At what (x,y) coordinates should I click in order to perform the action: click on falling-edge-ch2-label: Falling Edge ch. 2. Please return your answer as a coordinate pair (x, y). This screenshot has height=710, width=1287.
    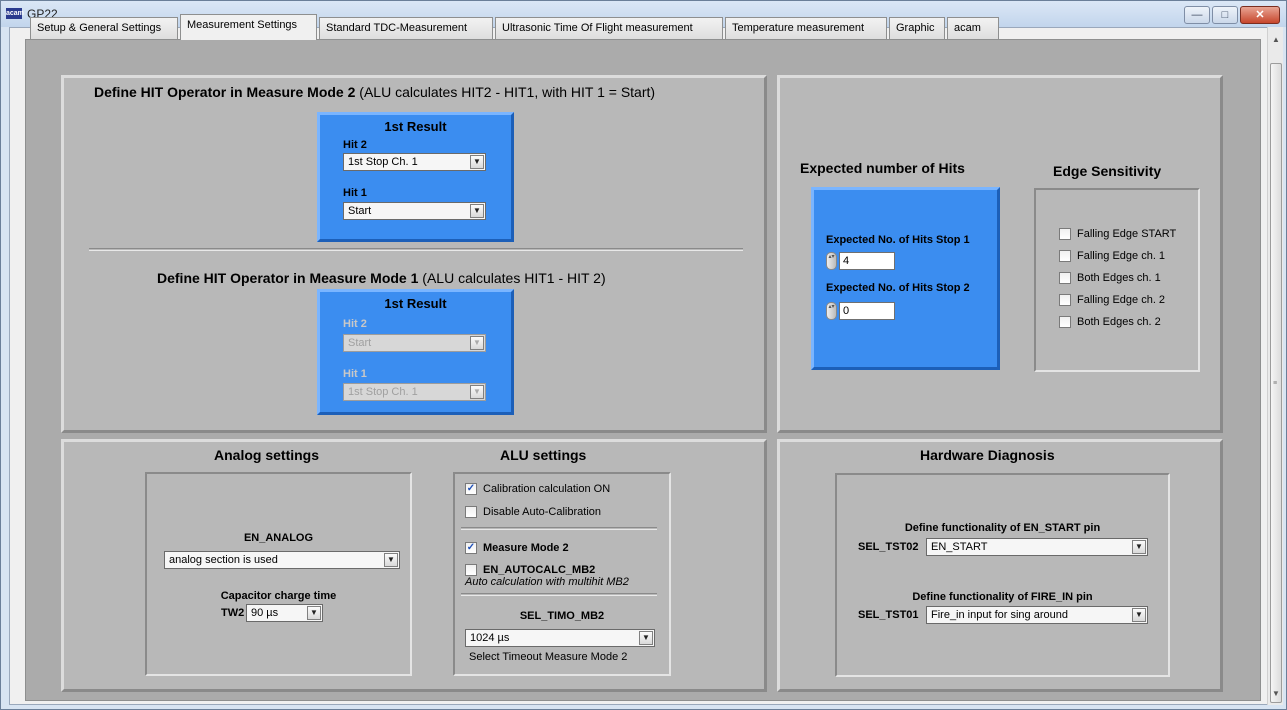
    Looking at the image, I should click on (1121, 300).